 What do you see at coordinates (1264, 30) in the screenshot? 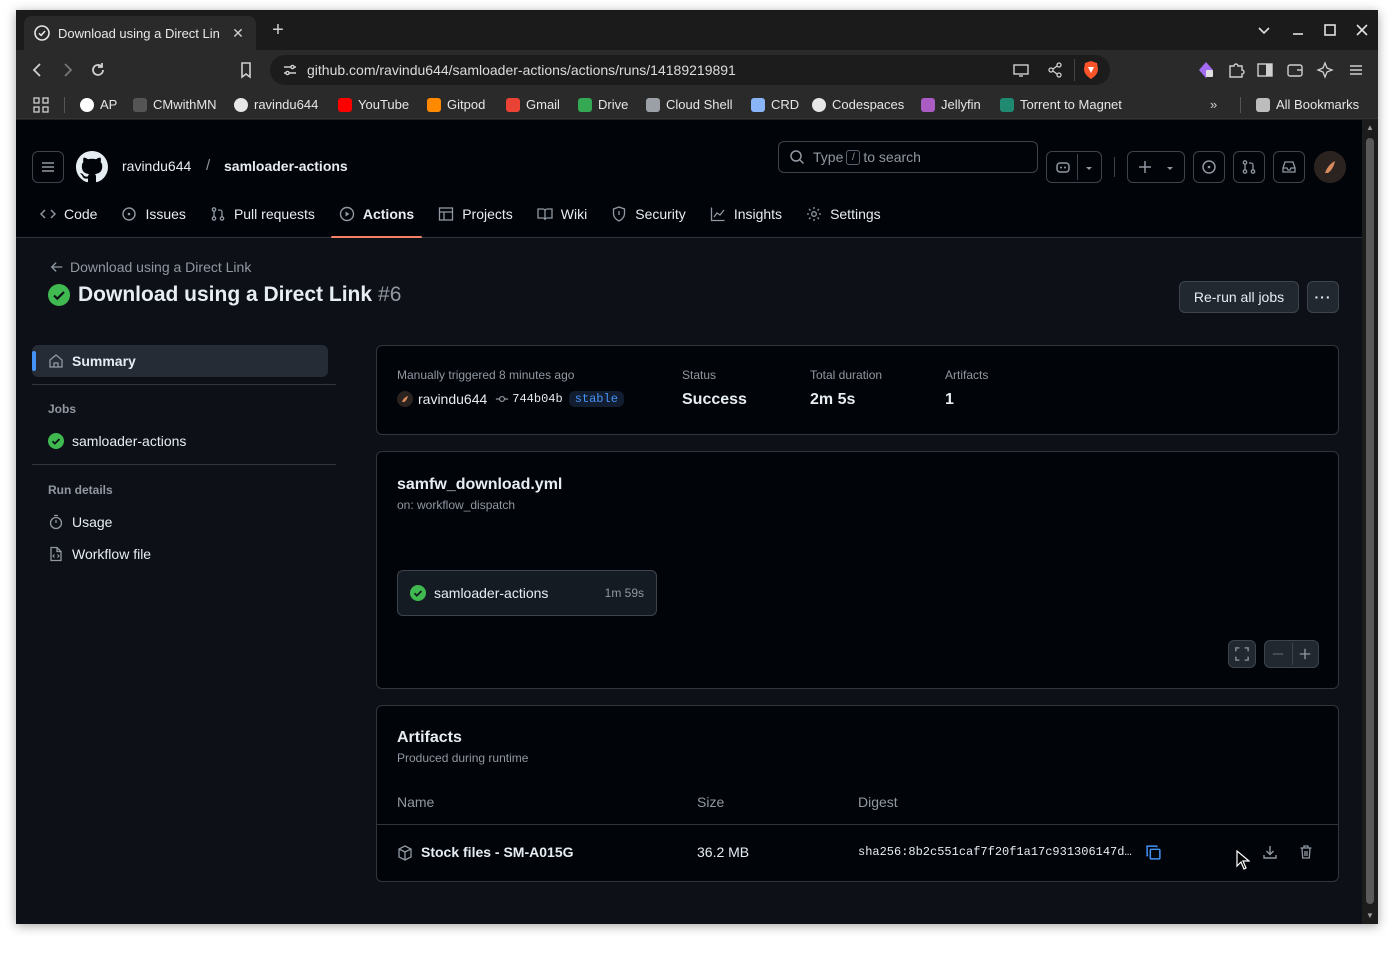
I see `tab-search-chevron-icon` at bounding box center [1264, 30].